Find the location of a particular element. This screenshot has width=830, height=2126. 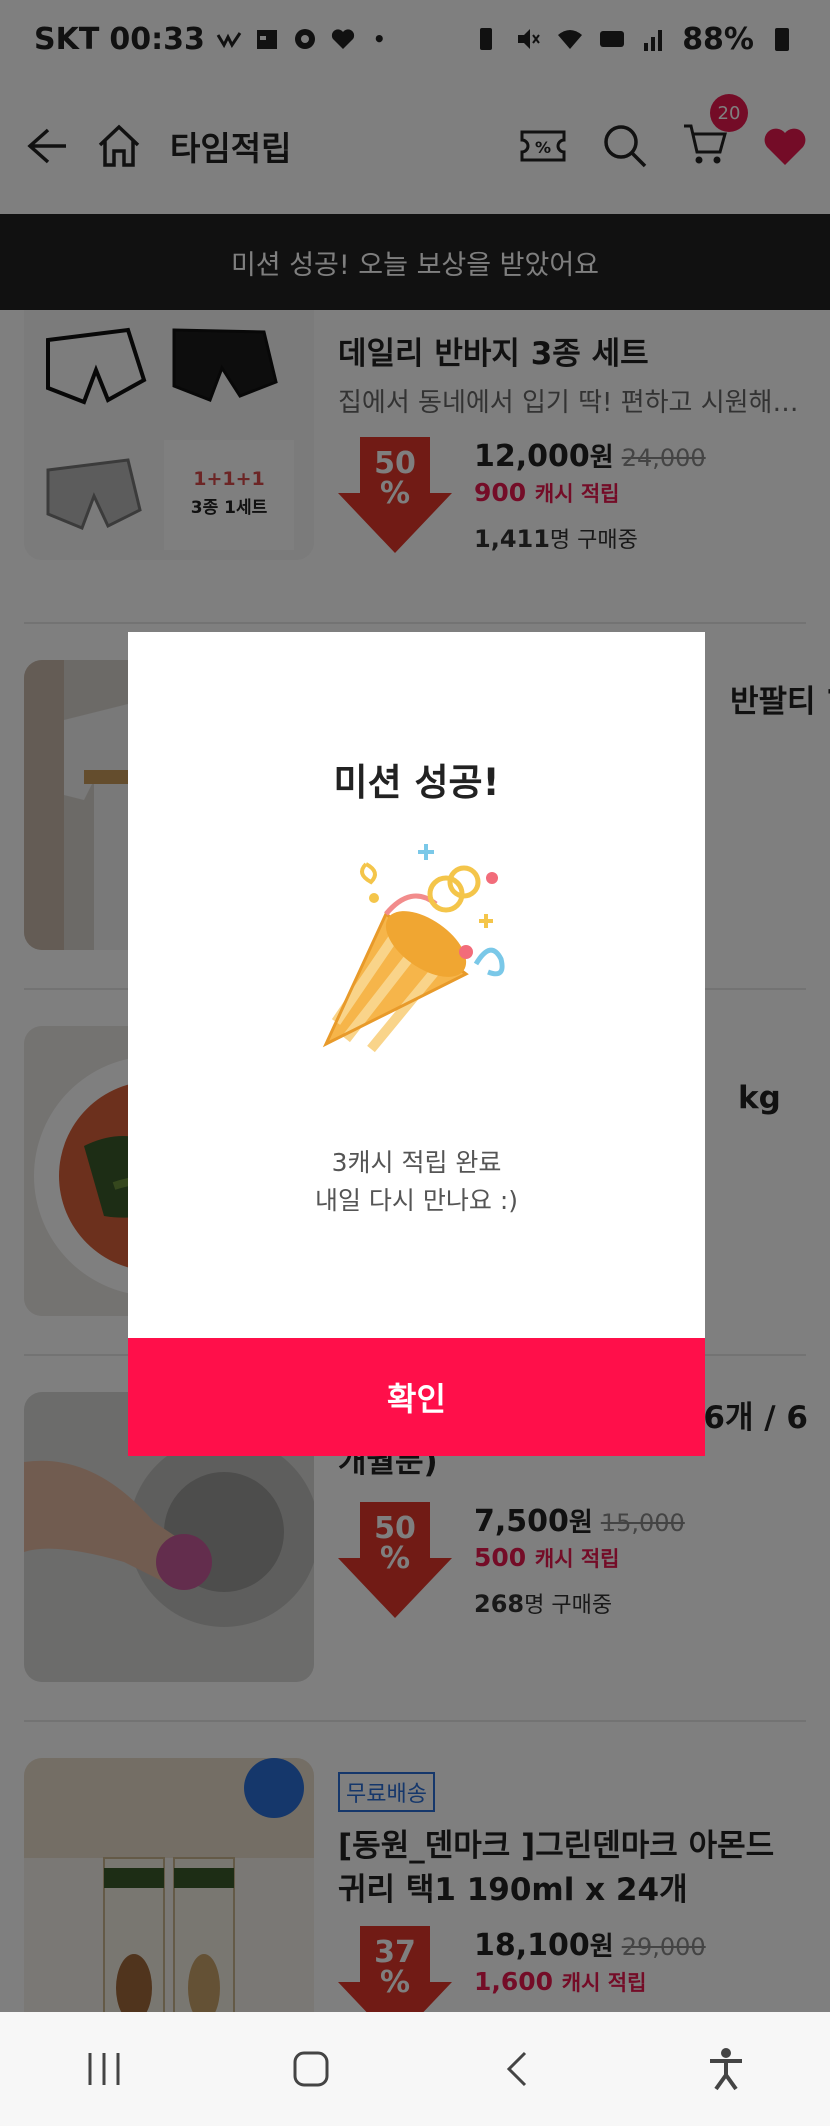

dialog-message: 3캐시 적립 완료 내일 다시 만나요 :) is located at coordinates (416, 1182).